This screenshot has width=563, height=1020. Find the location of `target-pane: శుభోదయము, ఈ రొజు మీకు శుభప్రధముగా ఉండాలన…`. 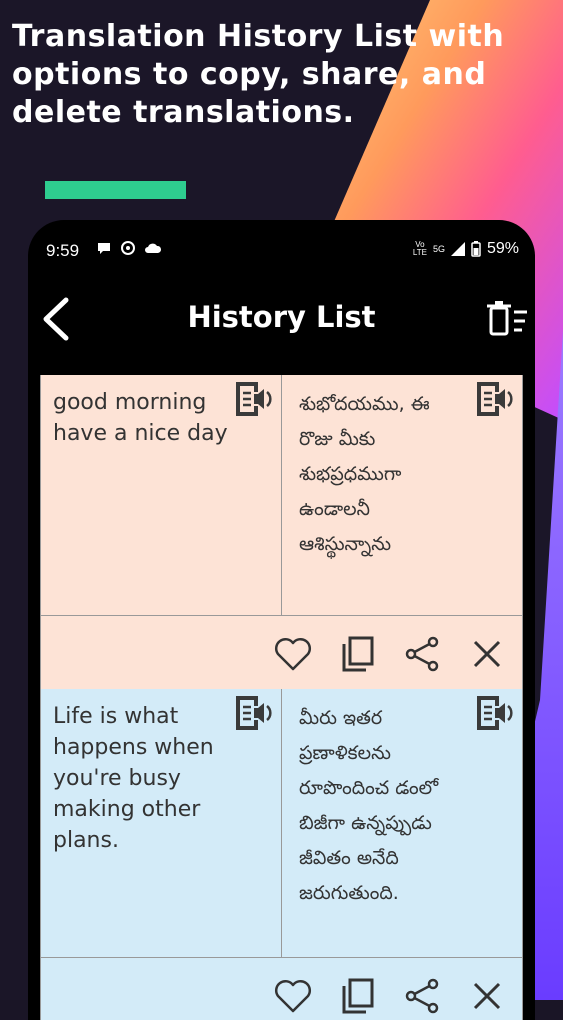

target-pane: శుభోదయము, ఈ రొజు మీకు శుభప్రధముగా ఉండాలన… is located at coordinates (402, 495).